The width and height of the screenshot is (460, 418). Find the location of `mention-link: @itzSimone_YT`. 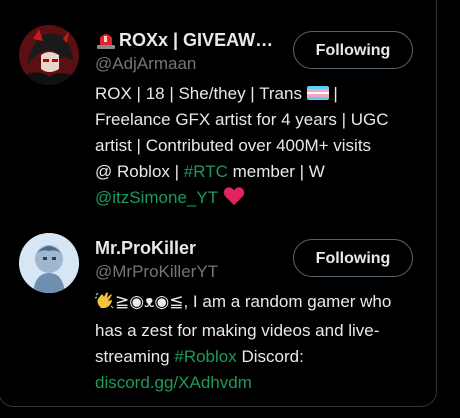

mention-link: @itzSimone_YT is located at coordinates (156, 197).